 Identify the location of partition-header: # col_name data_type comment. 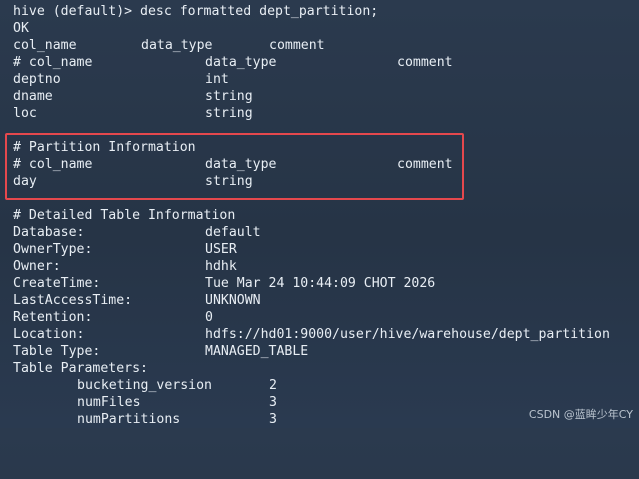
(233, 164).